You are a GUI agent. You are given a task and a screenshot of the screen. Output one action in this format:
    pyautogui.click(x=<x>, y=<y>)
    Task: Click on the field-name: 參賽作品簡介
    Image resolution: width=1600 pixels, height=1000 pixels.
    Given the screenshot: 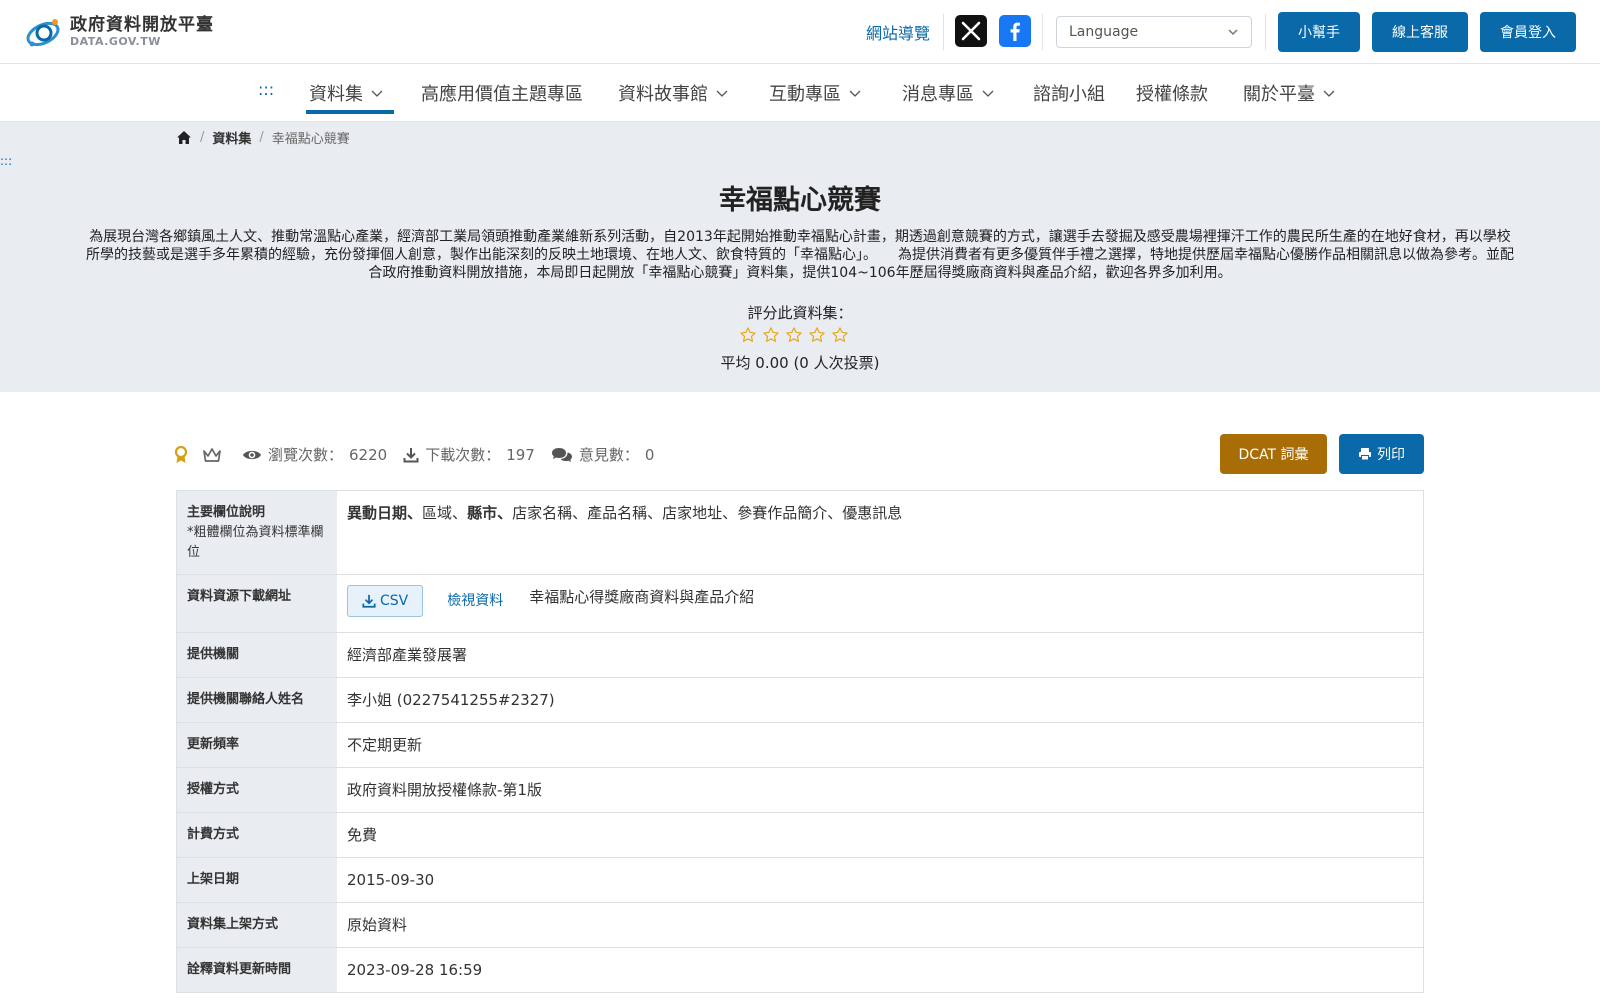 What is the action you would take?
    pyautogui.click(x=782, y=513)
    